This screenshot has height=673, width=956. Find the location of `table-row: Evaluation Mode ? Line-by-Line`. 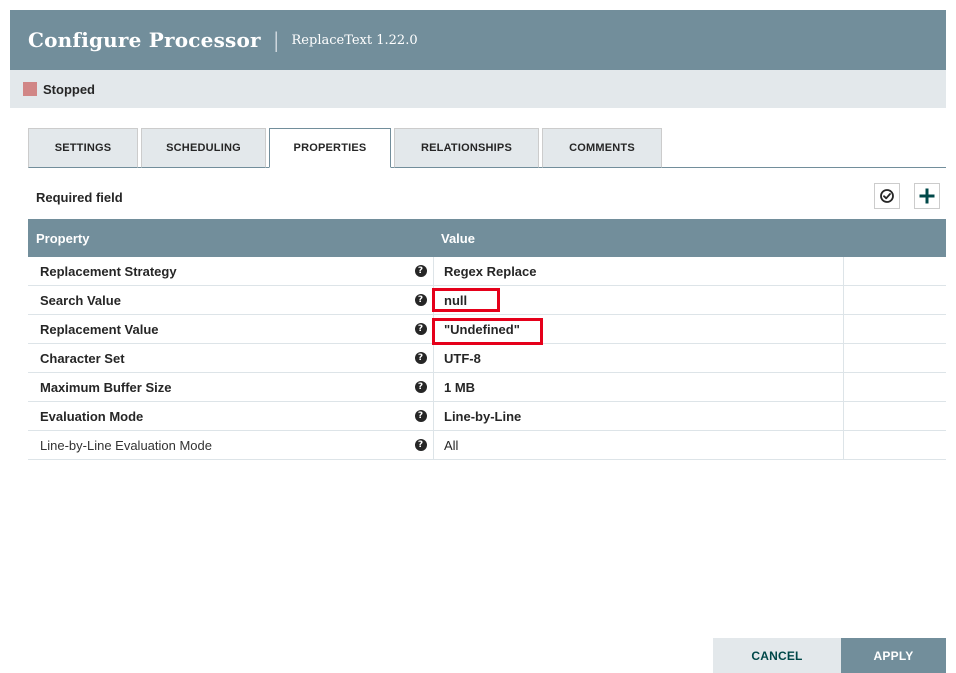

table-row: Evaluation Mode ? Line-by-Line is located at coordinates (487, 416).